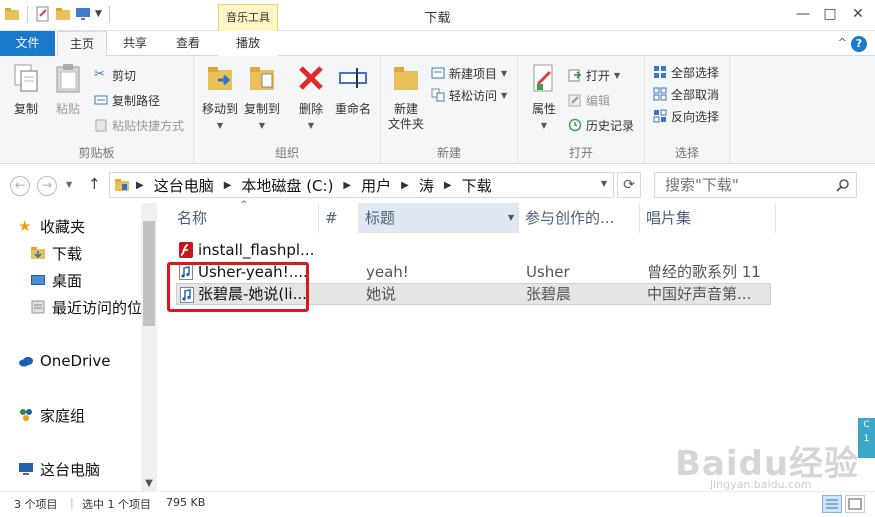 This screenshot has width=875, height=517. I want to click on title-bar: ▼ 音乐工具 下载 — □ ✕, so click(437, 15).